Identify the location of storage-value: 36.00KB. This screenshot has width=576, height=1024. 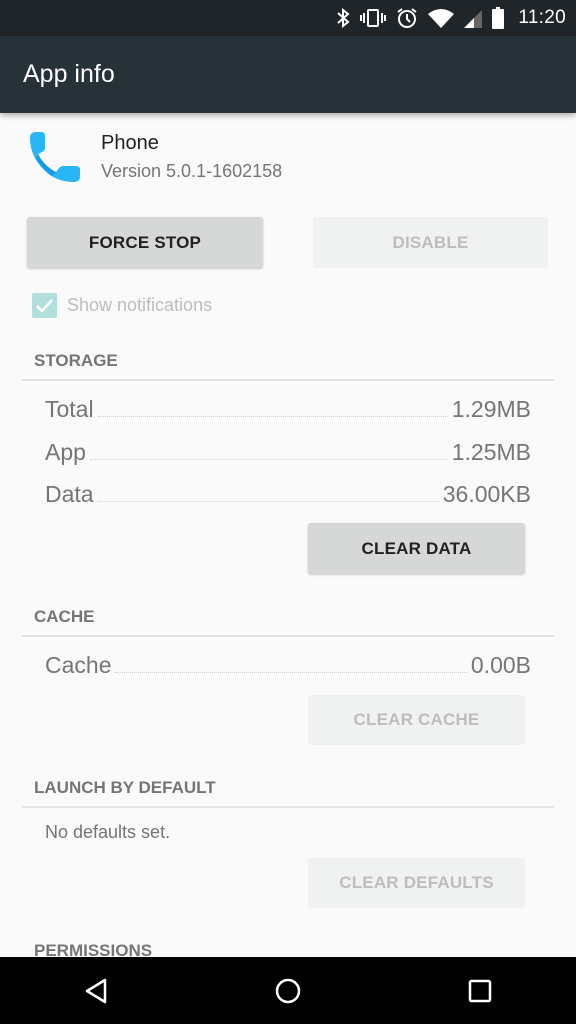
(486, 494).